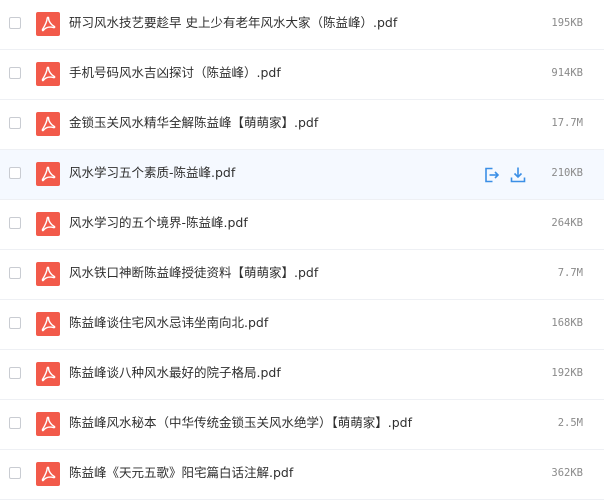 The height and width of the screenshot is (502, 604). What do you see at coordinates (570, 423) in the screenshot?
I see `file-size: 2.5M` at bounding box center [570, 423].